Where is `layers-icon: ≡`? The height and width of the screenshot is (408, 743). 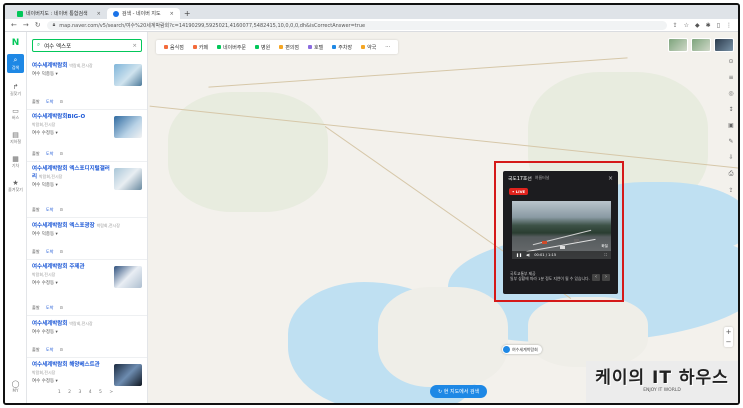 layers-icon: ≡ is located at coordinates (730, 77).